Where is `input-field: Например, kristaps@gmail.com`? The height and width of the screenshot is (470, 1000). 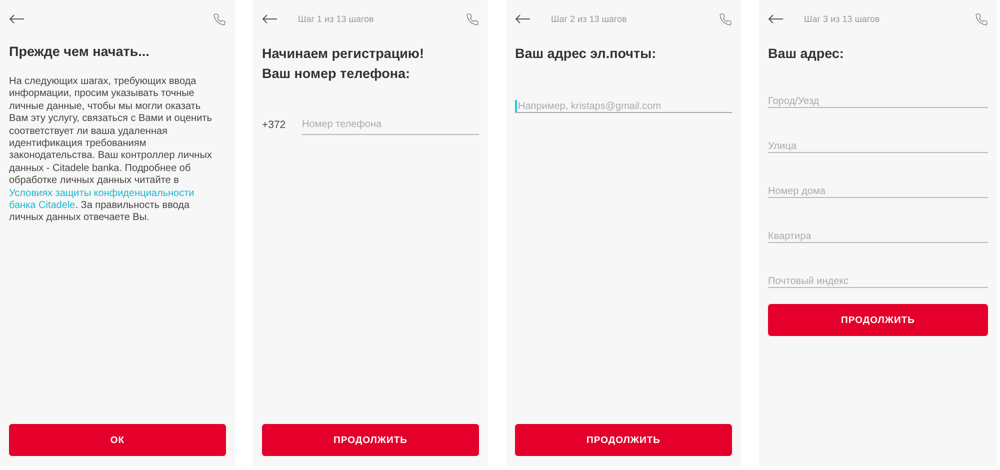
input-field: Например, kristaps@gmail.com is located at coordinates (623, 106).